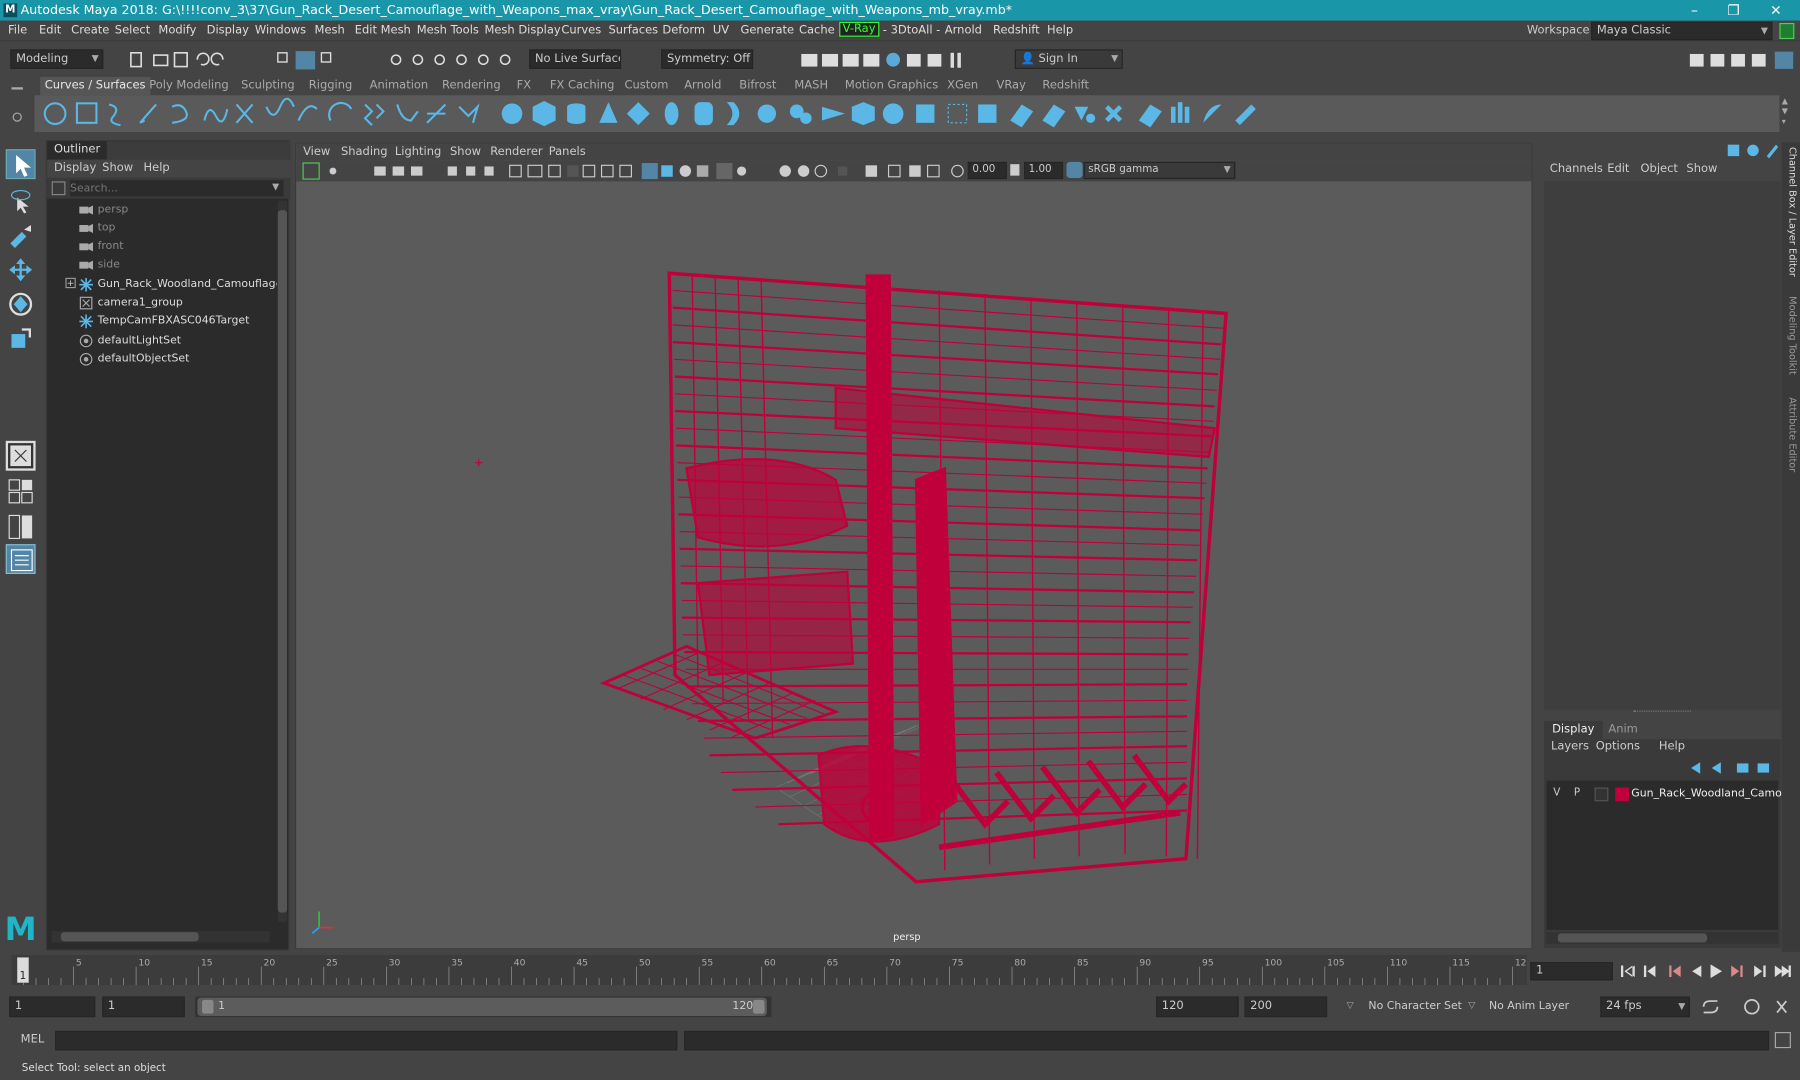 The height and width of the screenshot is (1080, 1800). Describe the element at coordinates (647, 85) in the screenshot. I see `shelf-tab-custom: Custom` at that location.